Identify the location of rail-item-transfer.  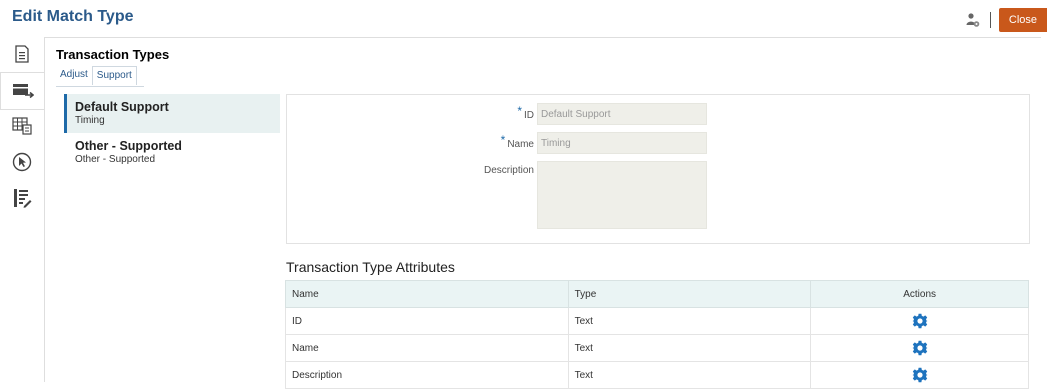
(22, 91).